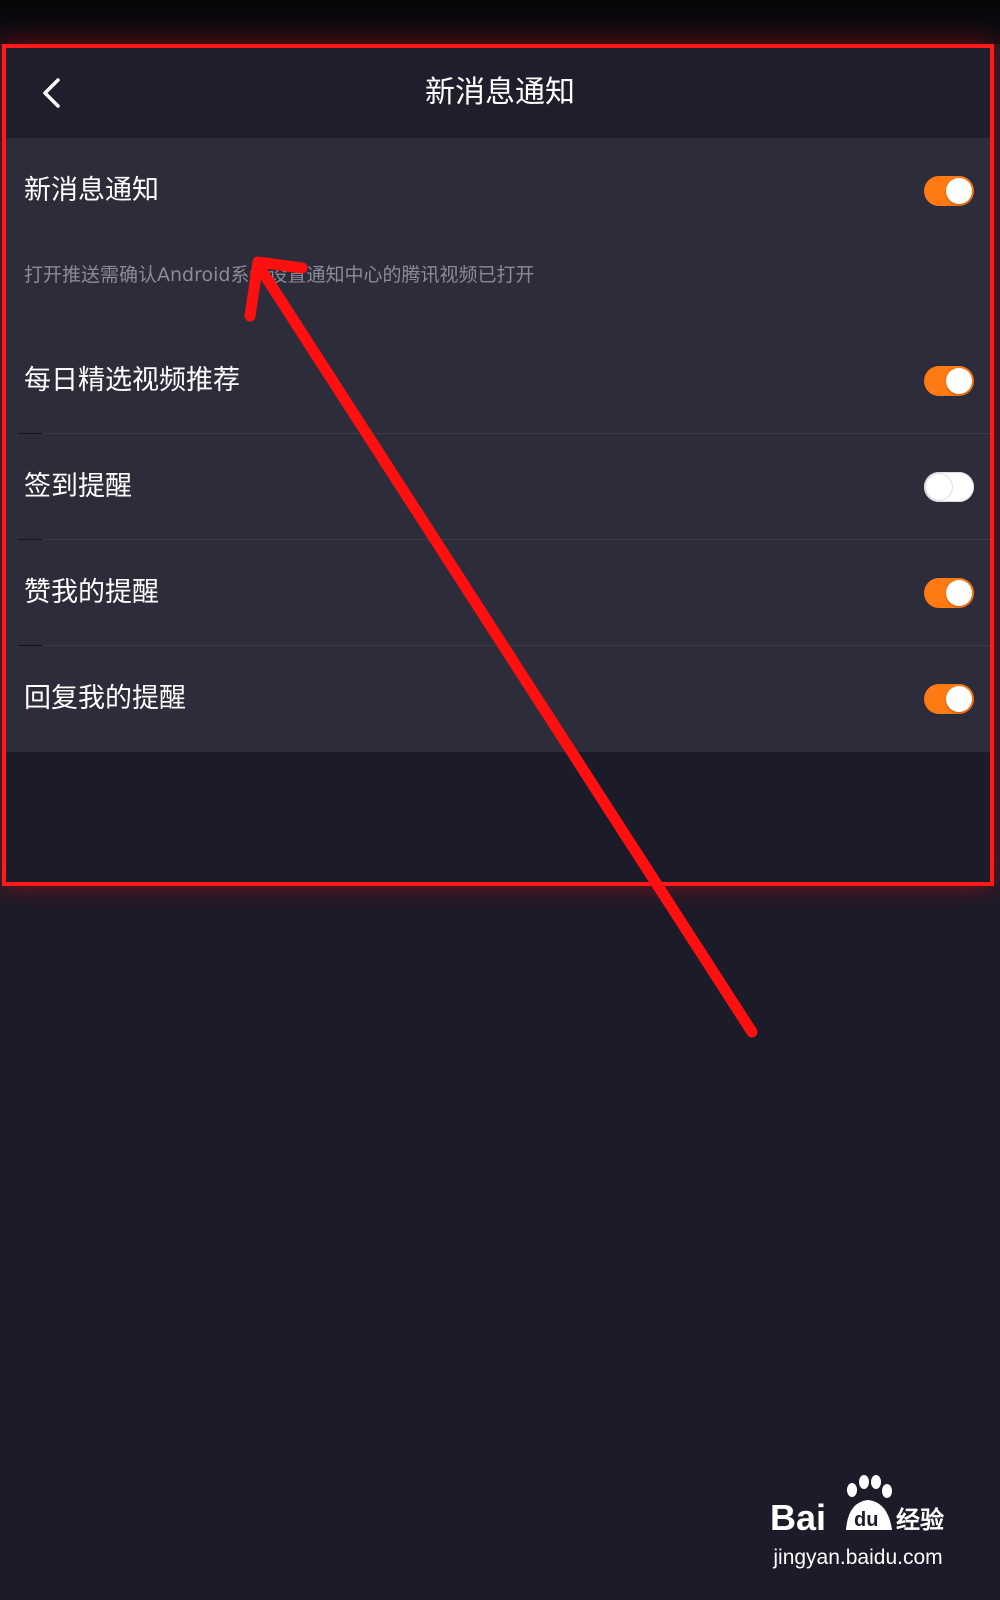 This screenshot has height=1600, width=1000. I want to click on svg-text: Bai, so click(798, 1517).